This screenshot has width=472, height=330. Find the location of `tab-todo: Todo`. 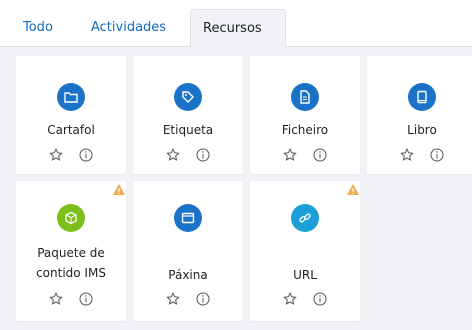

tab-todo: Todo is located at coordinates (38, 27).